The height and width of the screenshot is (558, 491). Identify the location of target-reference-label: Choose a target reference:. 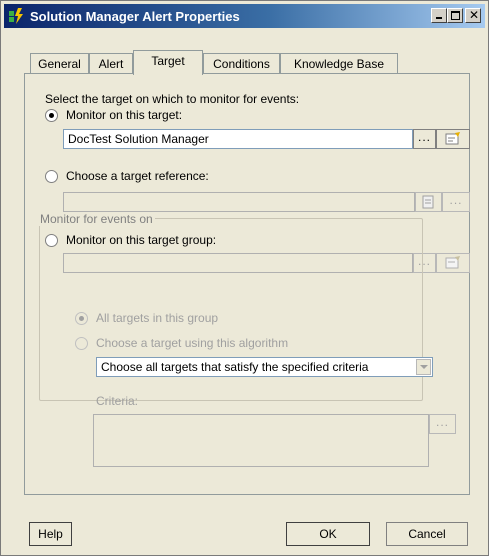
(137, 176).